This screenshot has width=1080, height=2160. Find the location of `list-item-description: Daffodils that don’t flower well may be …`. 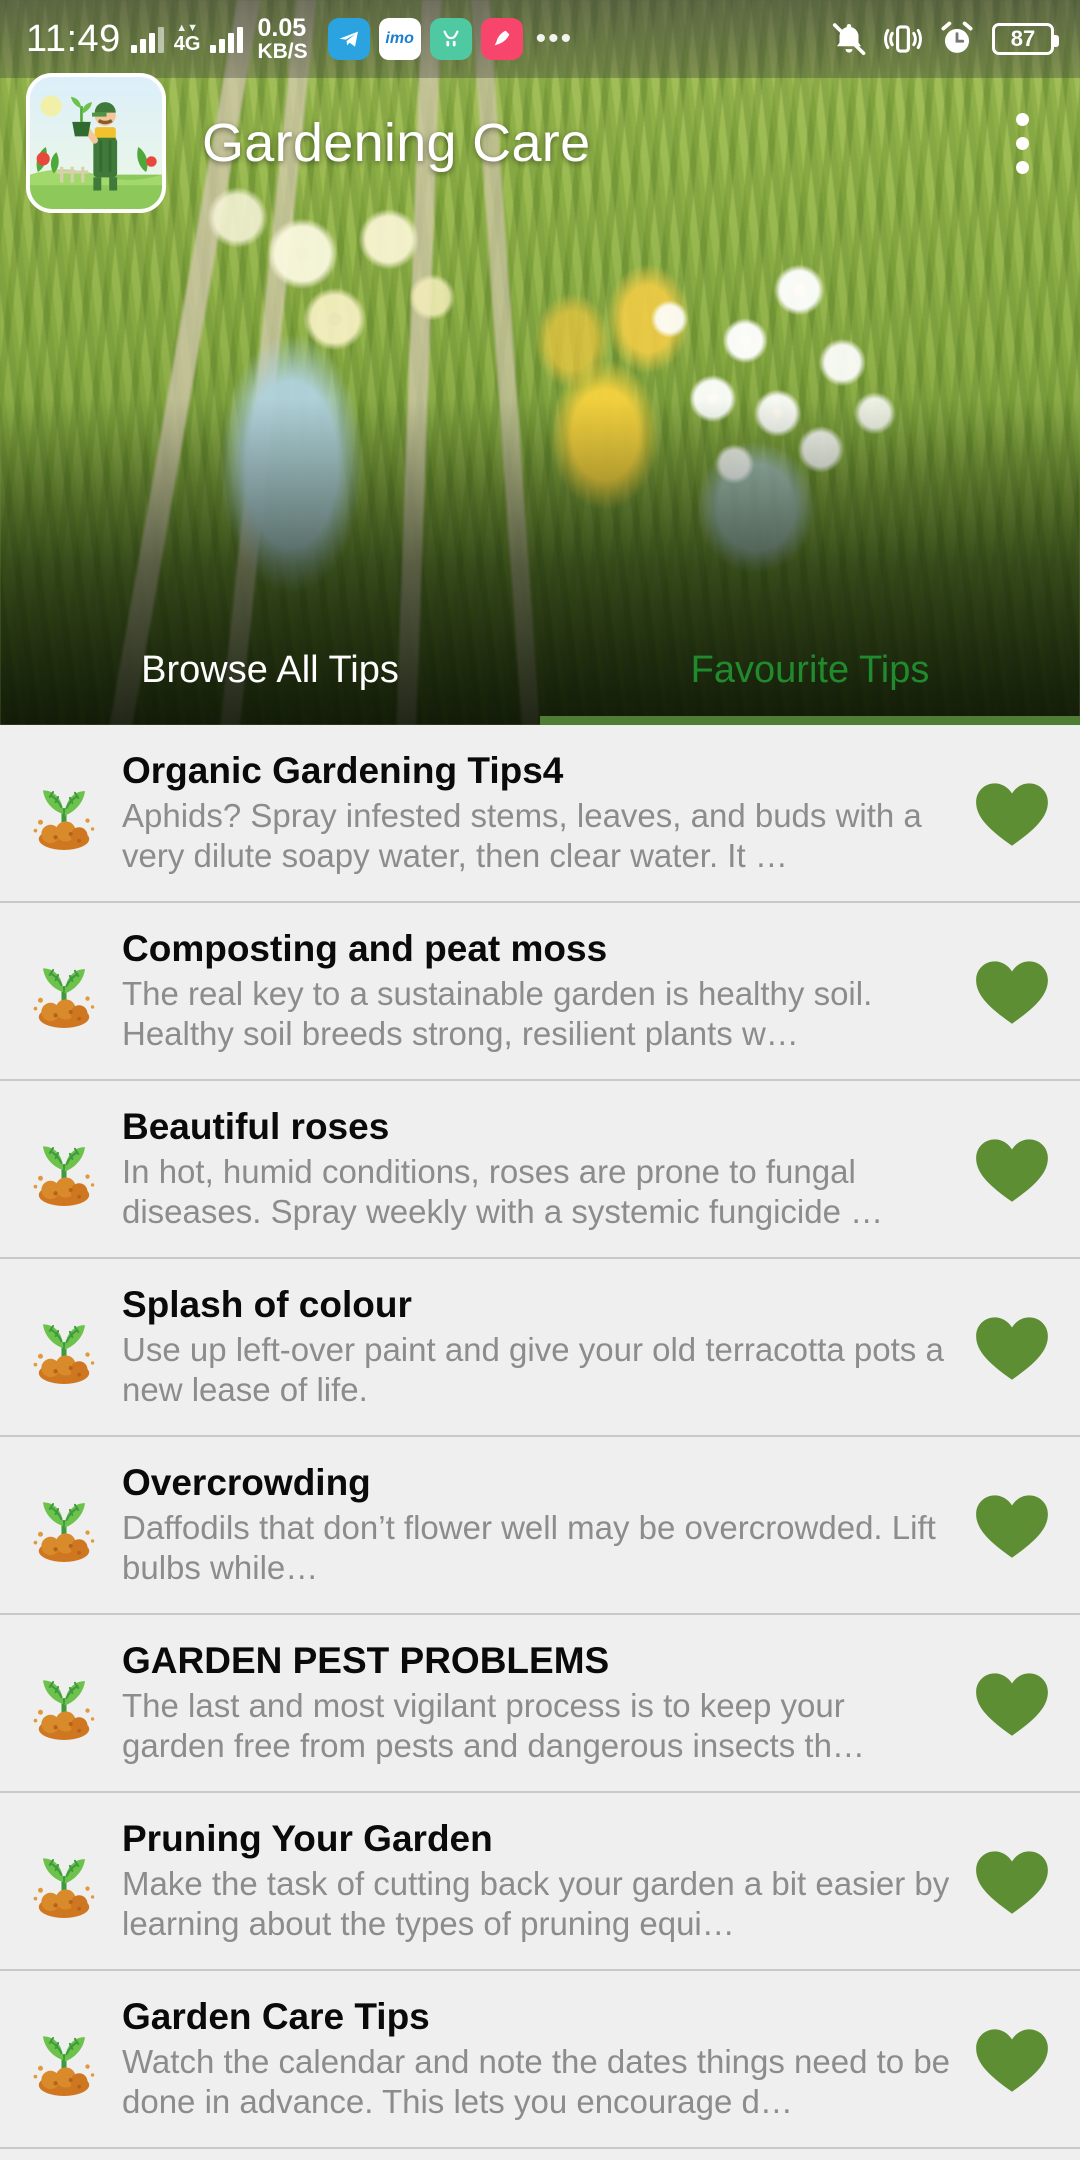

list-item-description: Daffodils that don’t flower well may be … is located at coordinates (529, 1547).